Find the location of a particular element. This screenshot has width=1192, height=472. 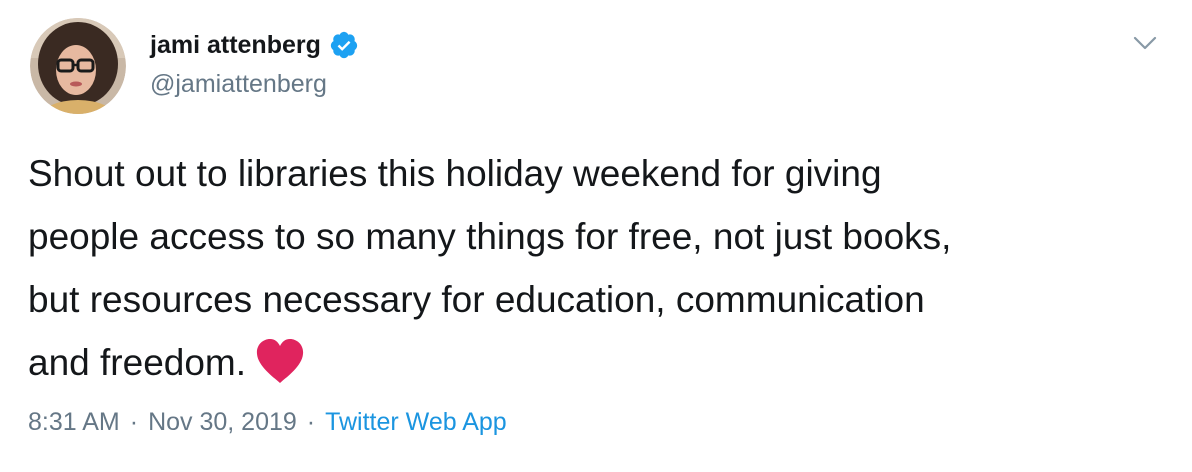

avatar-image is located at coordinates (78, 66).